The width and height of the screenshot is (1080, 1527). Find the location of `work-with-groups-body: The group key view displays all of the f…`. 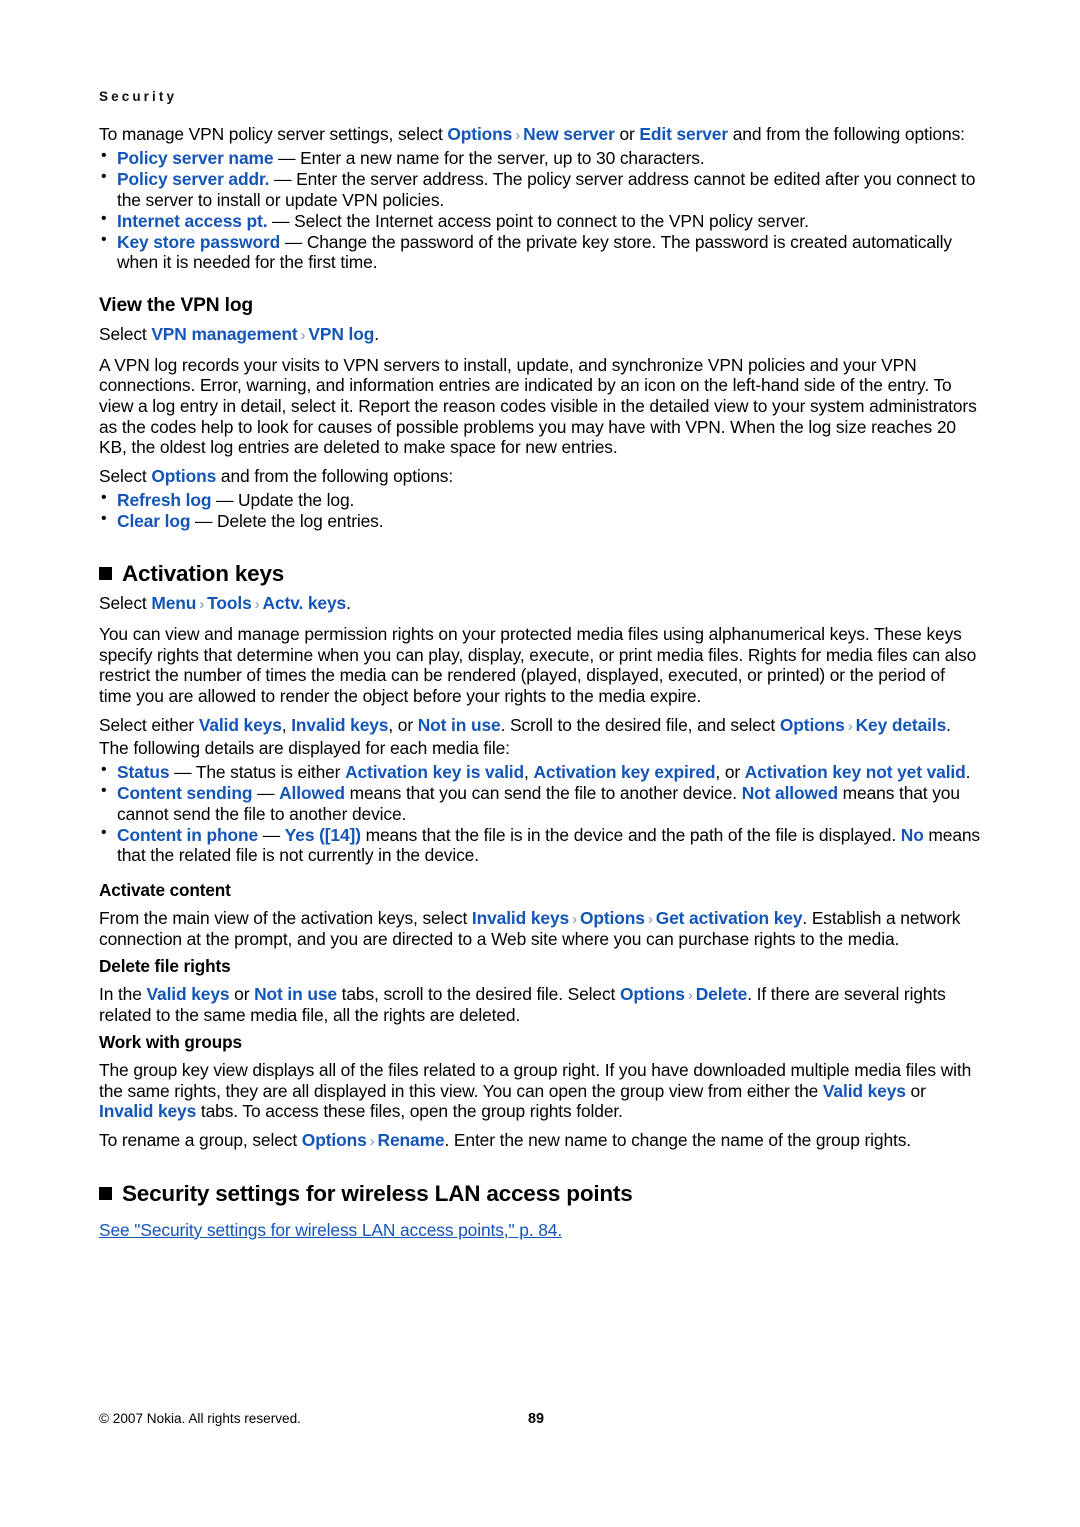

work-with-groups-body: The group key view displays all of the f… is located at coordinates (539, 1091).